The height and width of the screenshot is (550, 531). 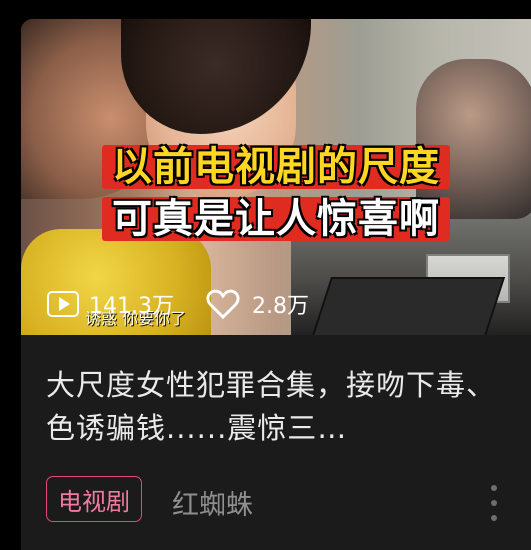 What do you see at coordinates (94, 499) in the screenshot?
I see `category-tag: 电视剧` at bounding box center [94, 499].